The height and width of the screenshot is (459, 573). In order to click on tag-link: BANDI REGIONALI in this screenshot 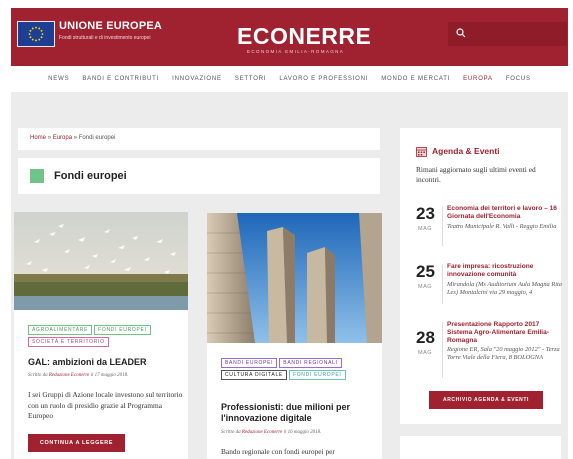, I will do `click(310, 363)`.